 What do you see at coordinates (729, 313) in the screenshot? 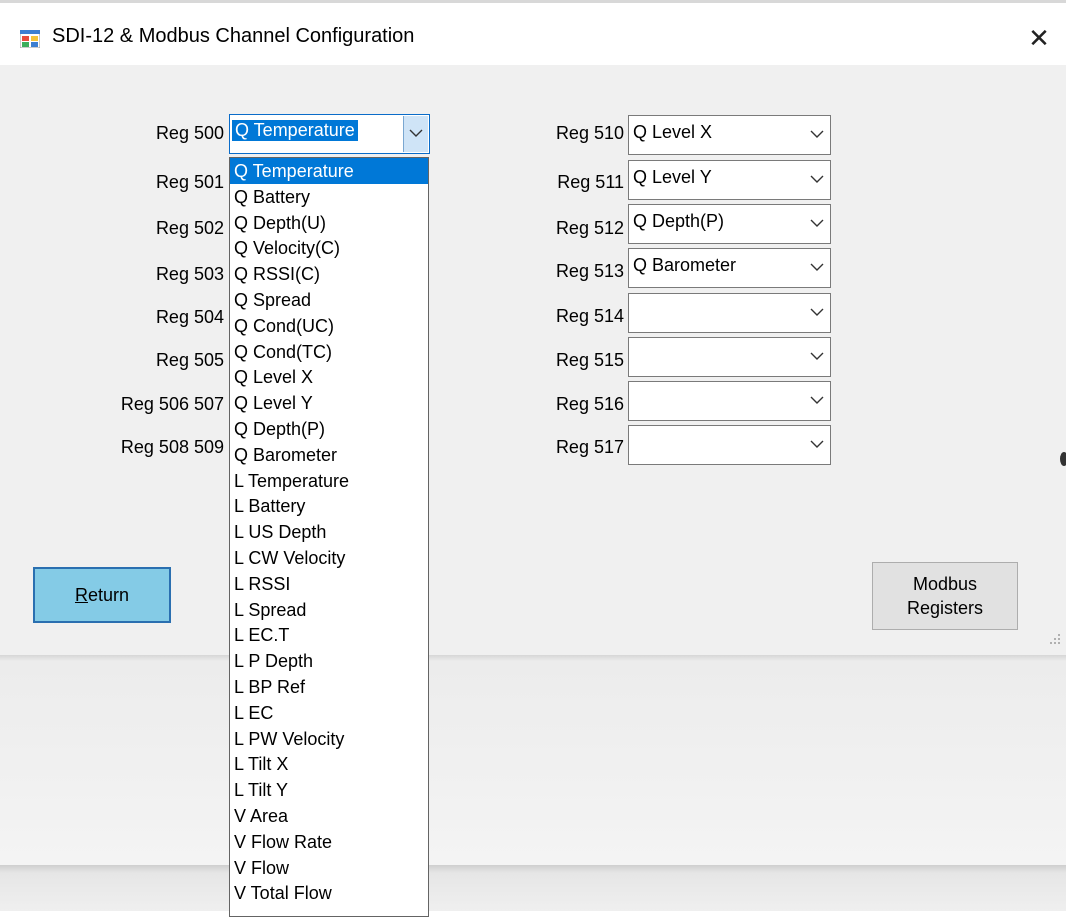
I see `reg-514-combo` at bounding box center [729, 313].